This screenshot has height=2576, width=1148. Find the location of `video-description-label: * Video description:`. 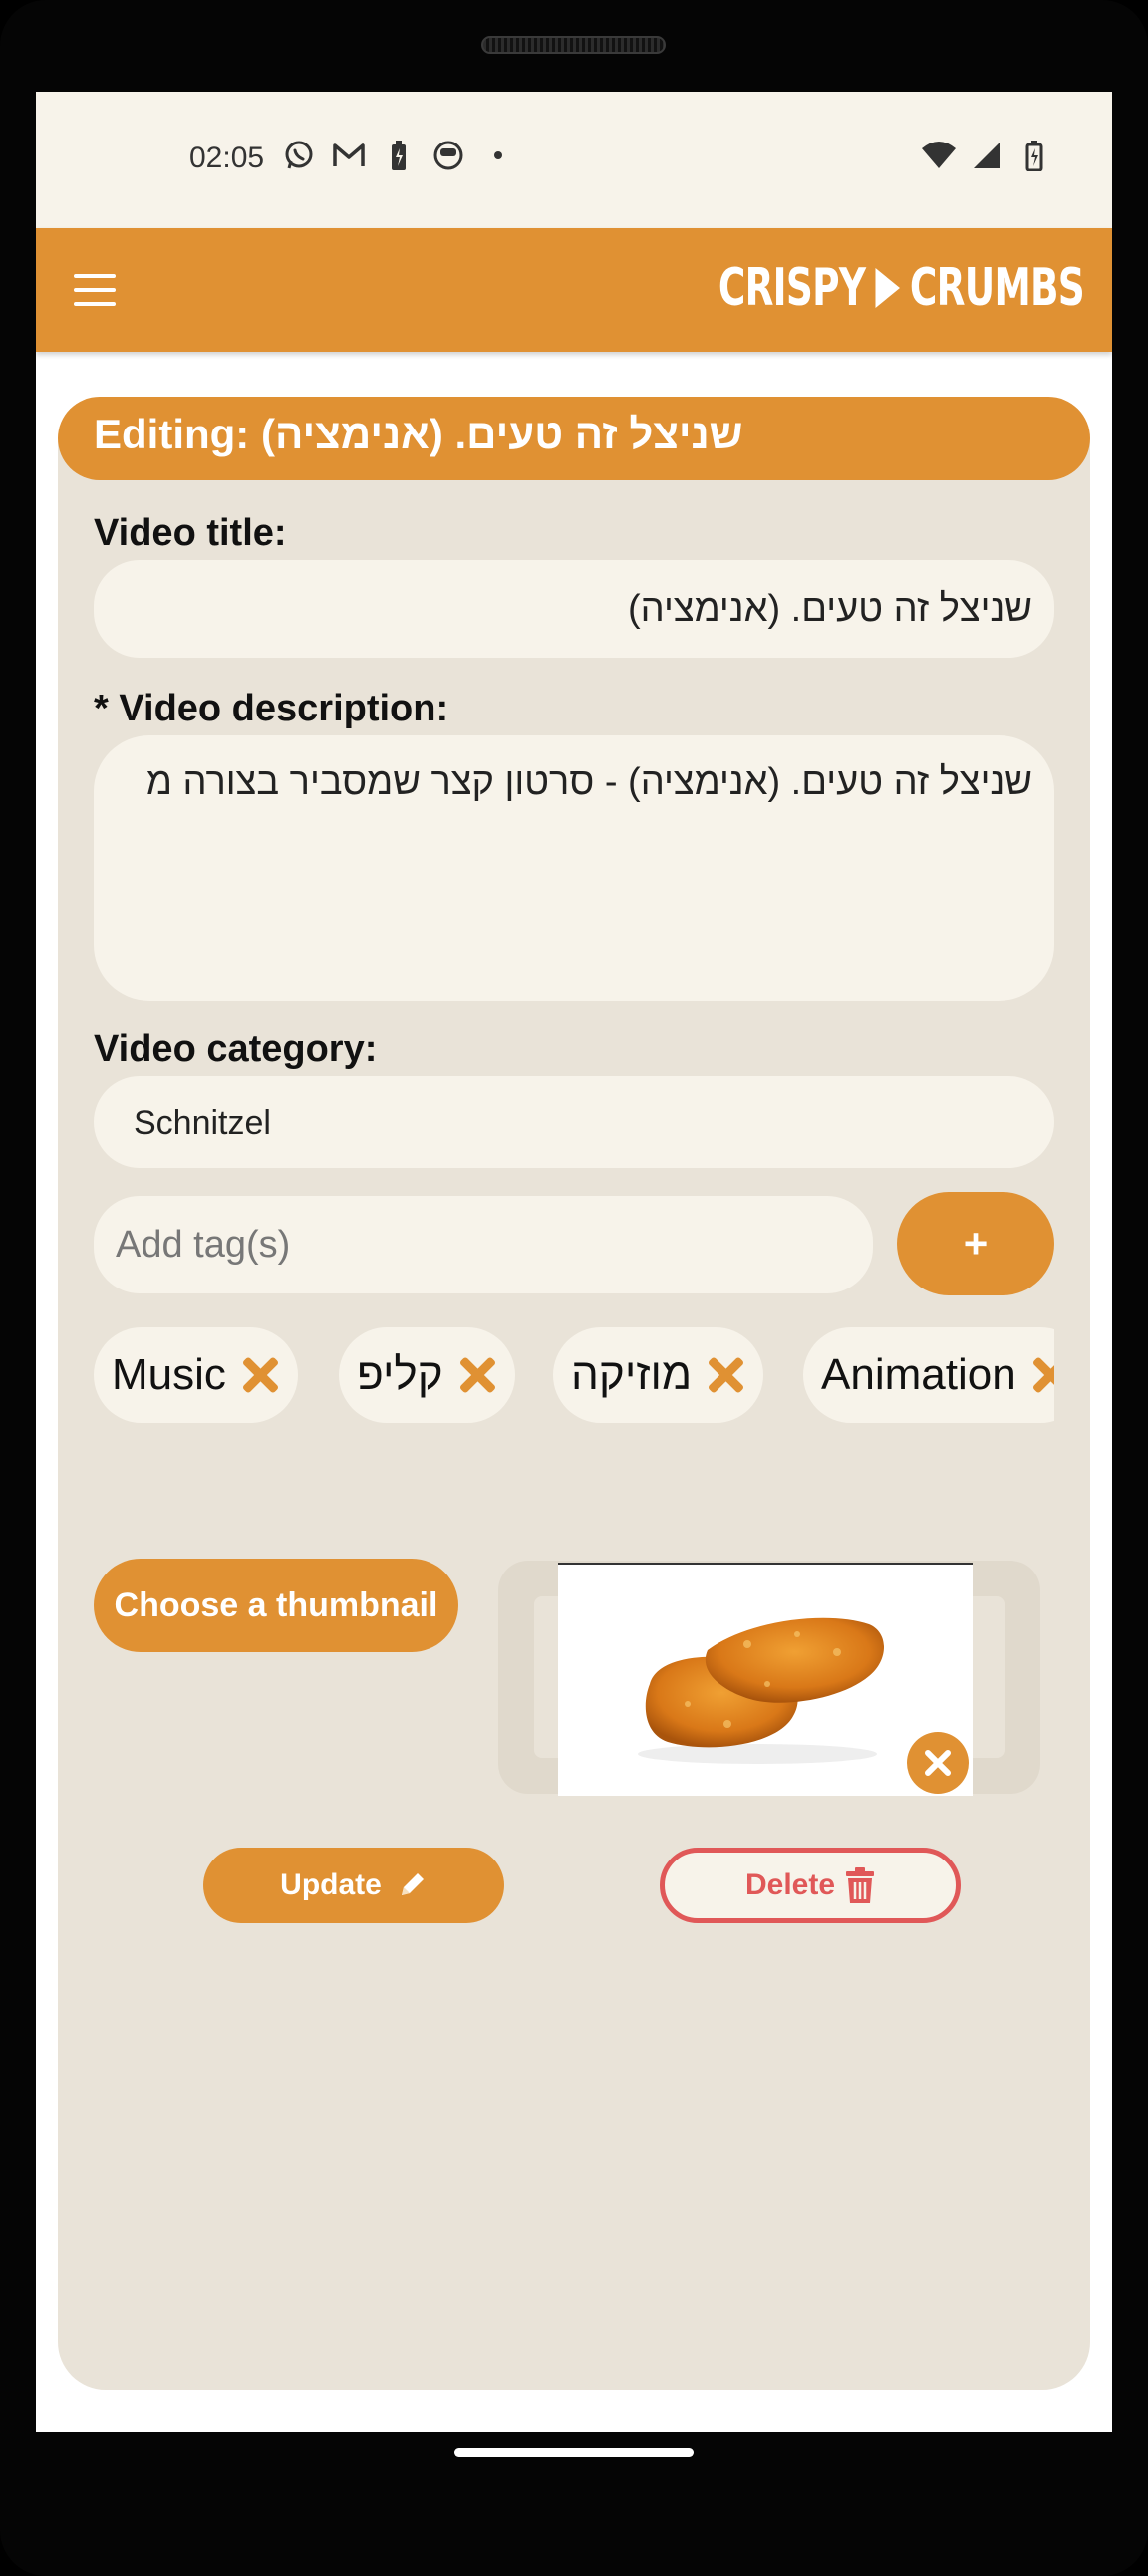

video-description-label: * Video description: is located at coordinates (271, 708).